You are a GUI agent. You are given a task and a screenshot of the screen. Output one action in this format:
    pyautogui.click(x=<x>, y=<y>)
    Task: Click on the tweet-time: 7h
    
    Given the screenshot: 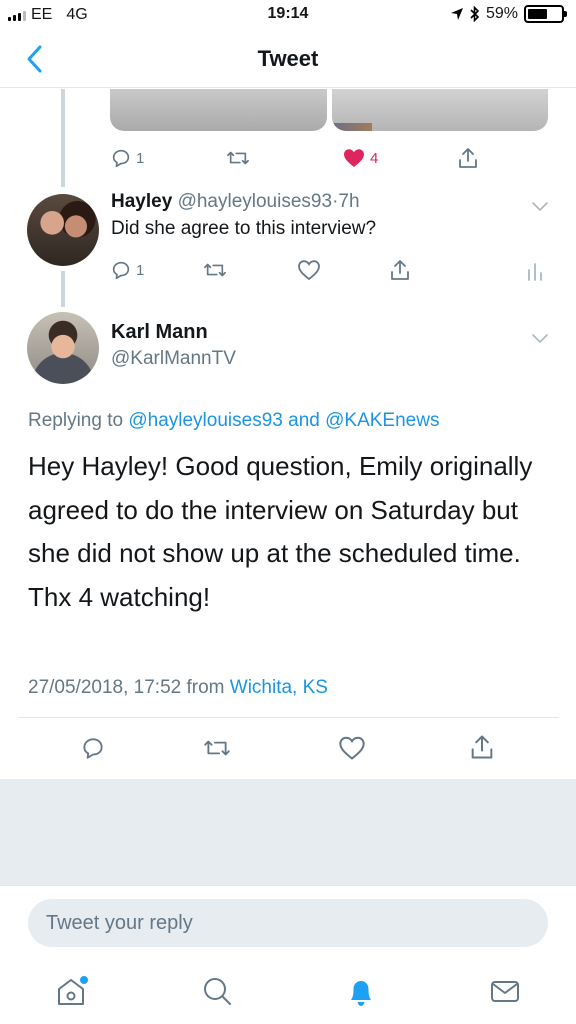 What is the action you would take?
    pyautogui.click(x=349, y=201)
    